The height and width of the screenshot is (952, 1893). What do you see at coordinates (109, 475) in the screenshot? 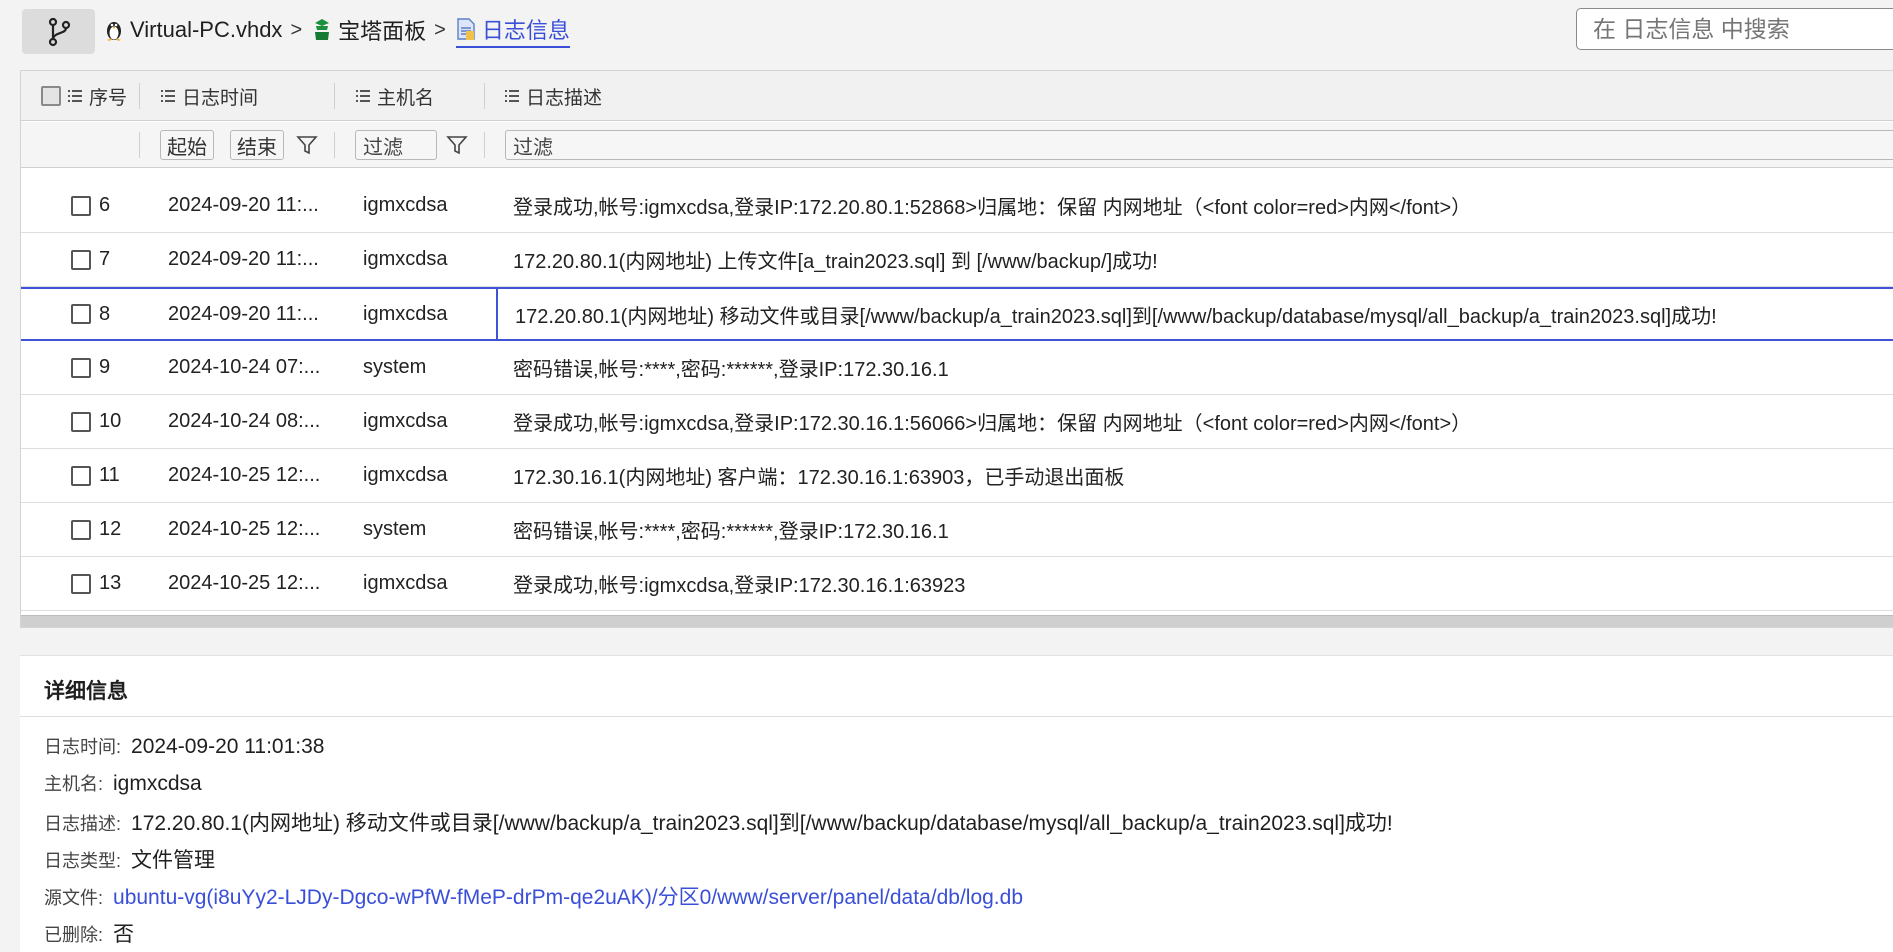
I see `row-seq: 11` at bounding box center [109, 475].